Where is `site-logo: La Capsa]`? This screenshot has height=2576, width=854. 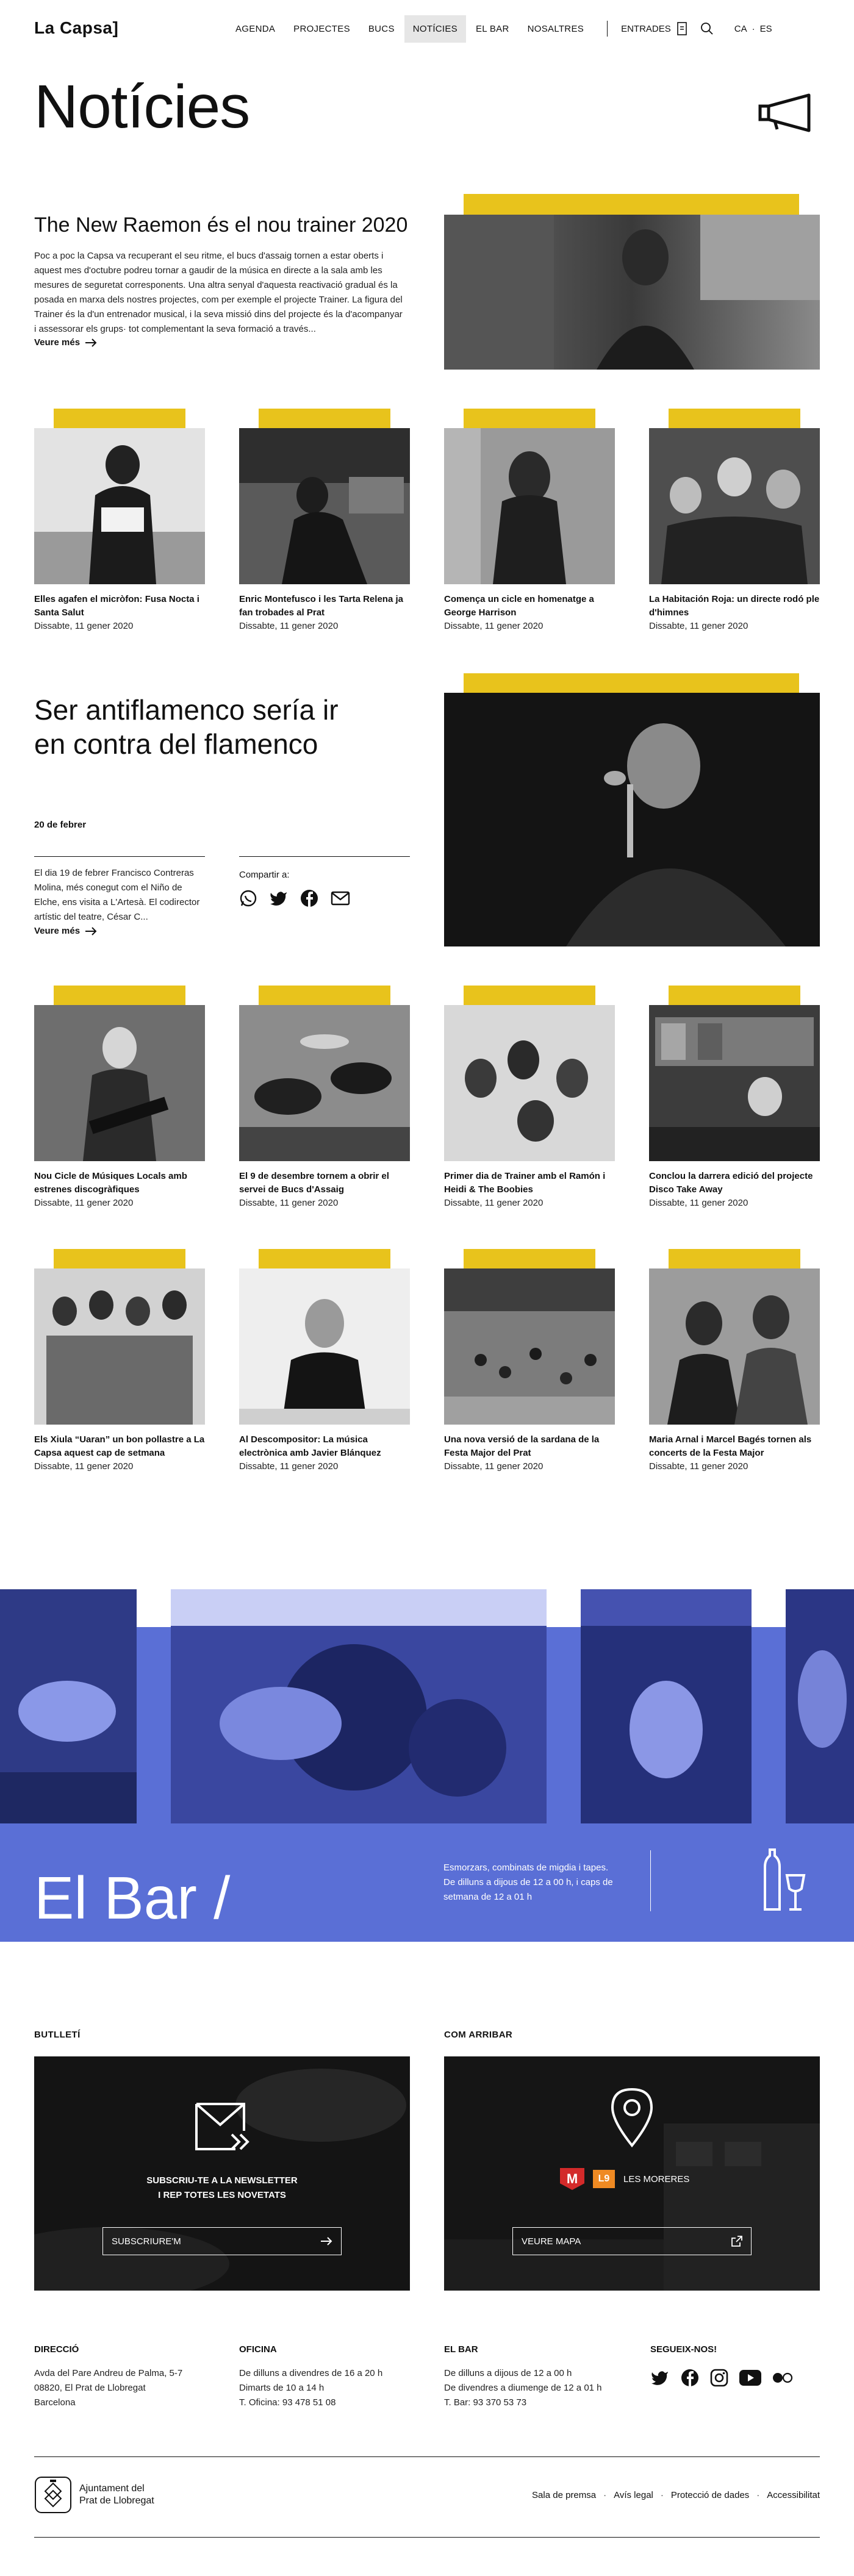
site-logo: La Capsa] is located at coordinates (76, 28).